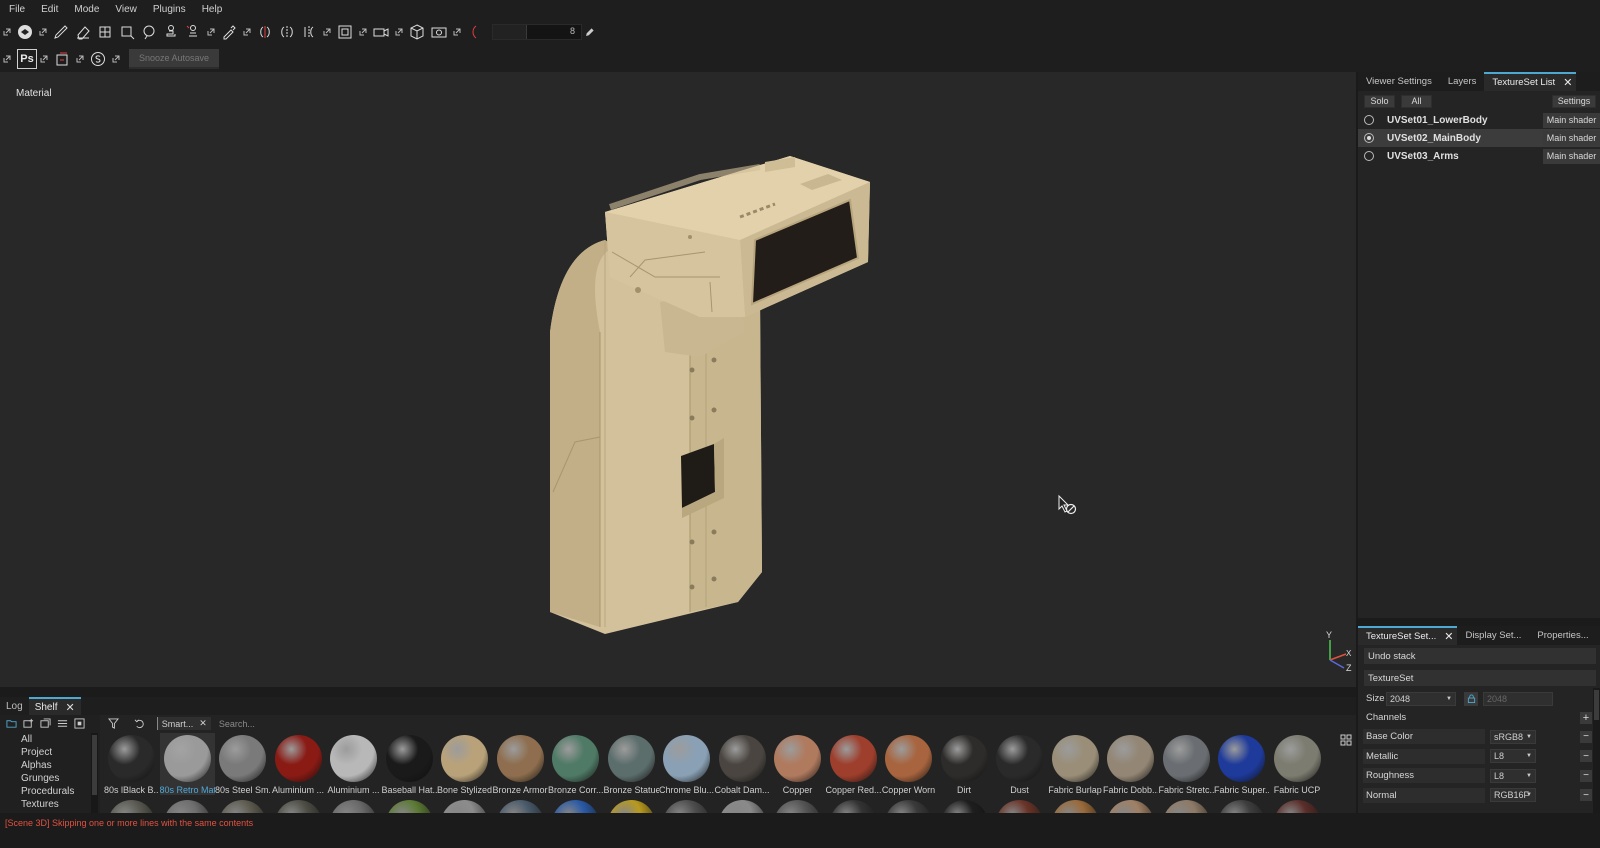 This screenshot has width=1600, height=848. Describe the element at coordinates (62, 59) in the screenshot. I see `export-textures-icon` at that location.